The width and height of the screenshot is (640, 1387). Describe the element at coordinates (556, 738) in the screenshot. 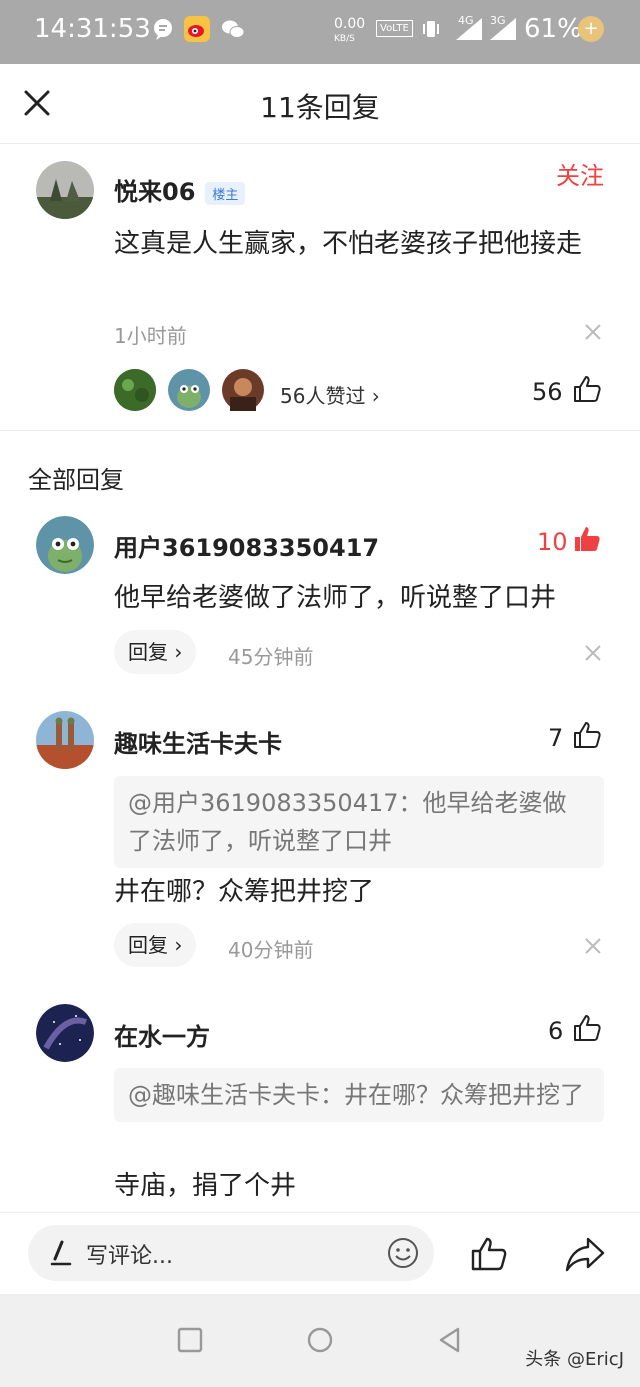

I see `like-count: 7` at that location.